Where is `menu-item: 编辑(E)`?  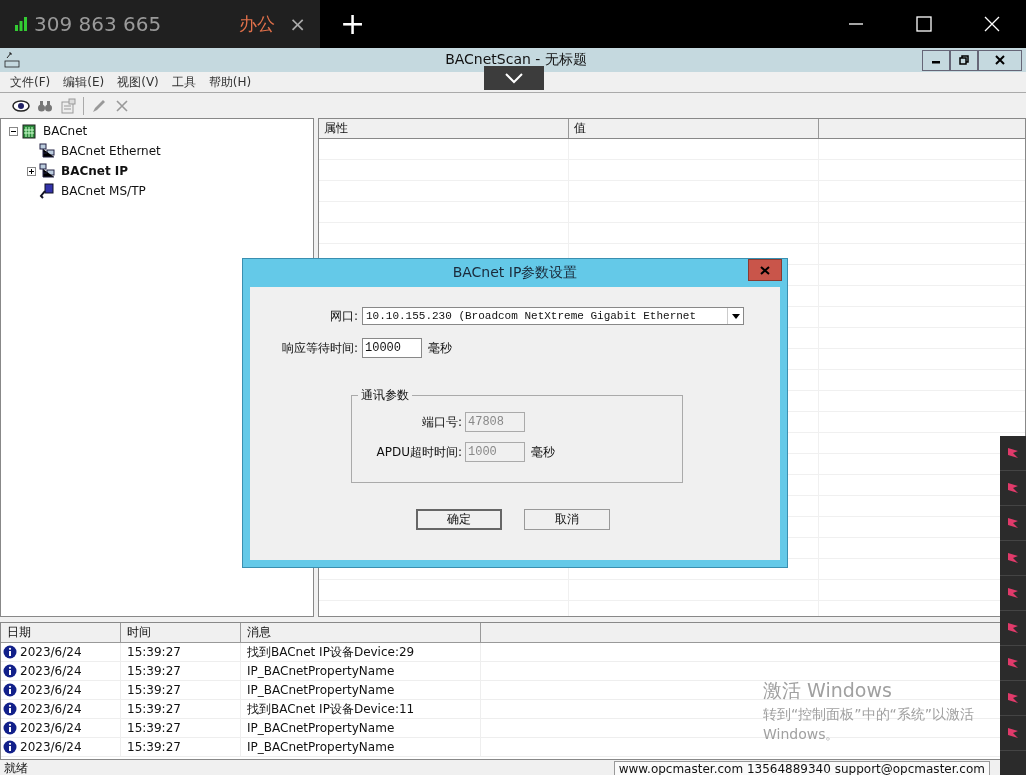 menu-item: 编辑(E) is located at coordinates (84, 82).